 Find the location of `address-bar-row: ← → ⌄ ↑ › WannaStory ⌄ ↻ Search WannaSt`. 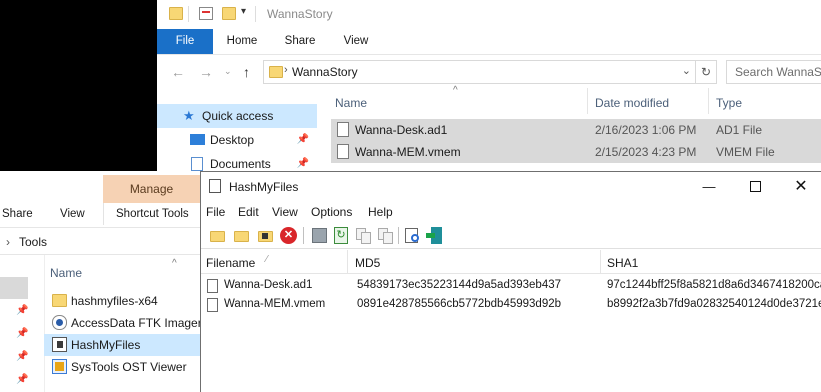

address-bar-row: ← → ⌄ ↑ › WannaStory ⌄ ↻ Search WannaSt is located at coordinates (489, 71).